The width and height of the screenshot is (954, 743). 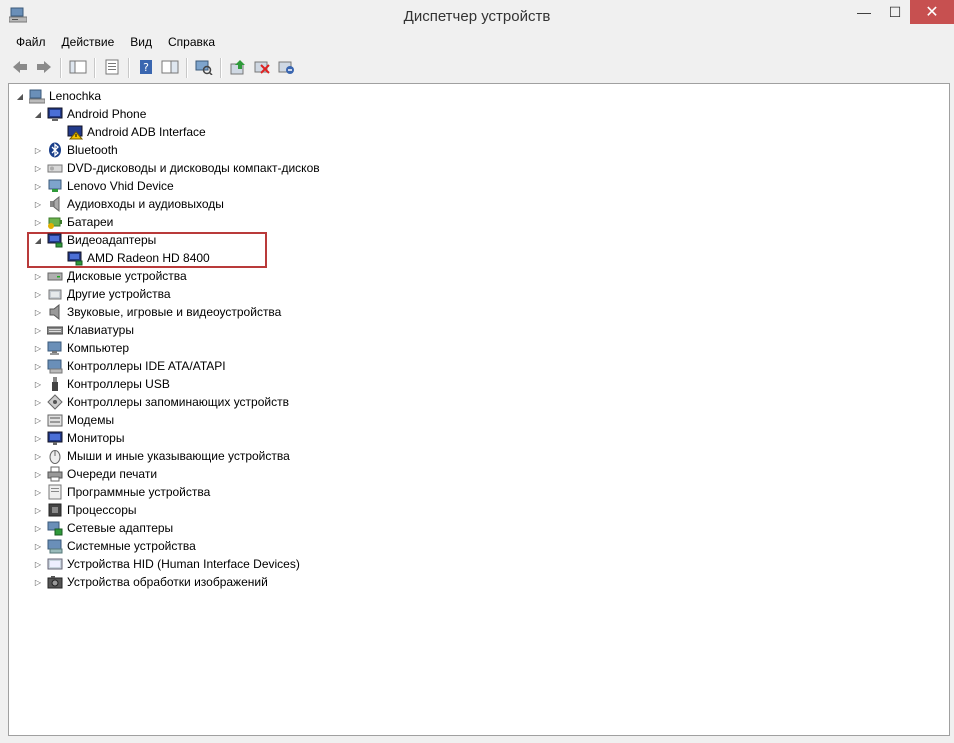 I want to click on help-button: ?, so click(x=146, y=68).